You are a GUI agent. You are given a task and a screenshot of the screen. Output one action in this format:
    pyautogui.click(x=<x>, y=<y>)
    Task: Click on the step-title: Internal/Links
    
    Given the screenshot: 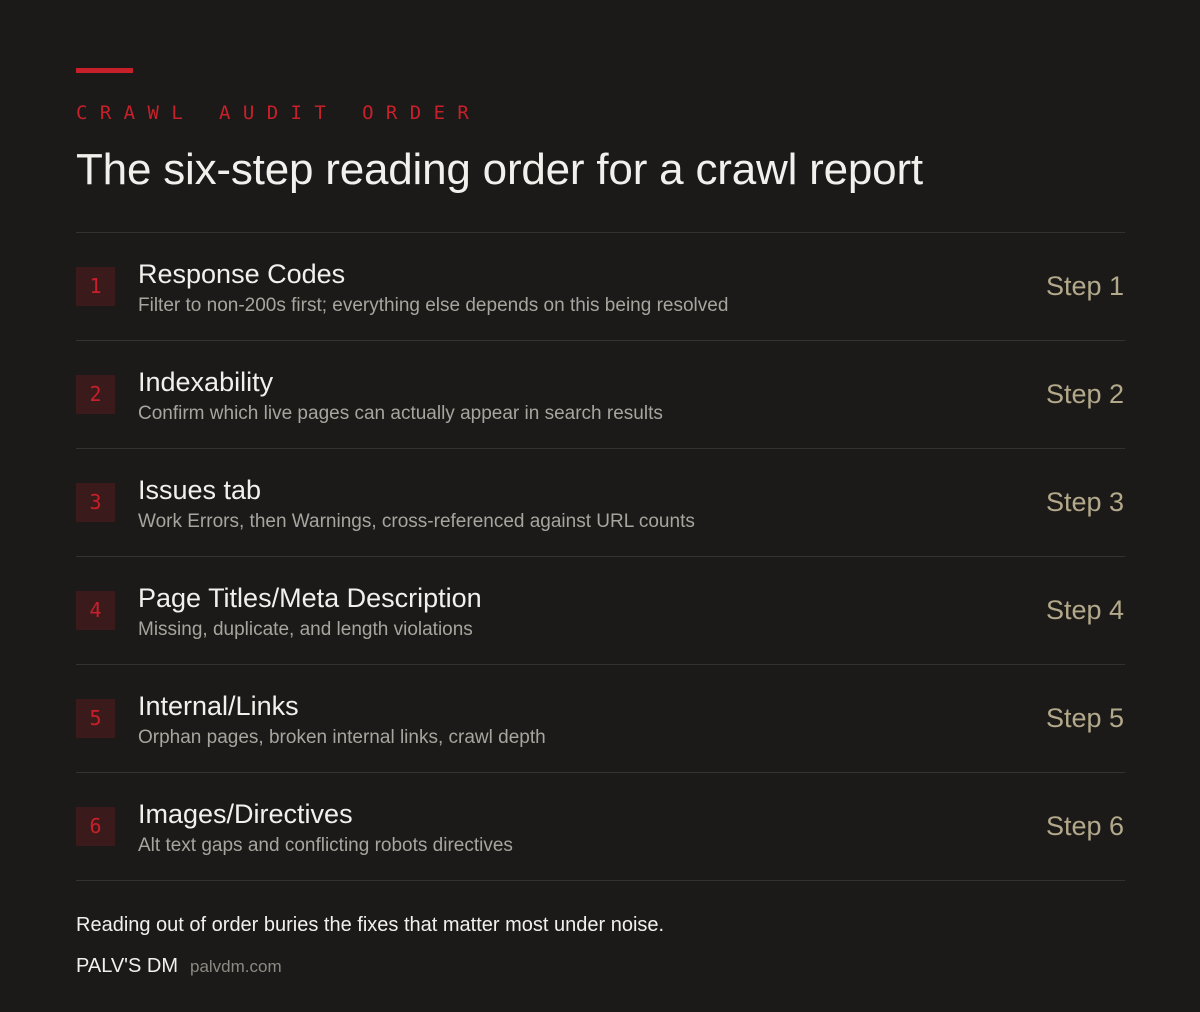 What is the action you would take?
    pyautogui.click(x=218, y=706)
    